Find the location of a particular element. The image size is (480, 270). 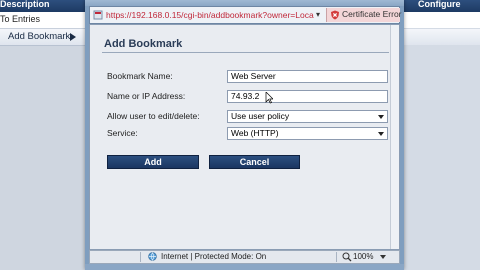

status-bar: Internet | Protected Mode: On 100% is located at coordinates (244, 257).